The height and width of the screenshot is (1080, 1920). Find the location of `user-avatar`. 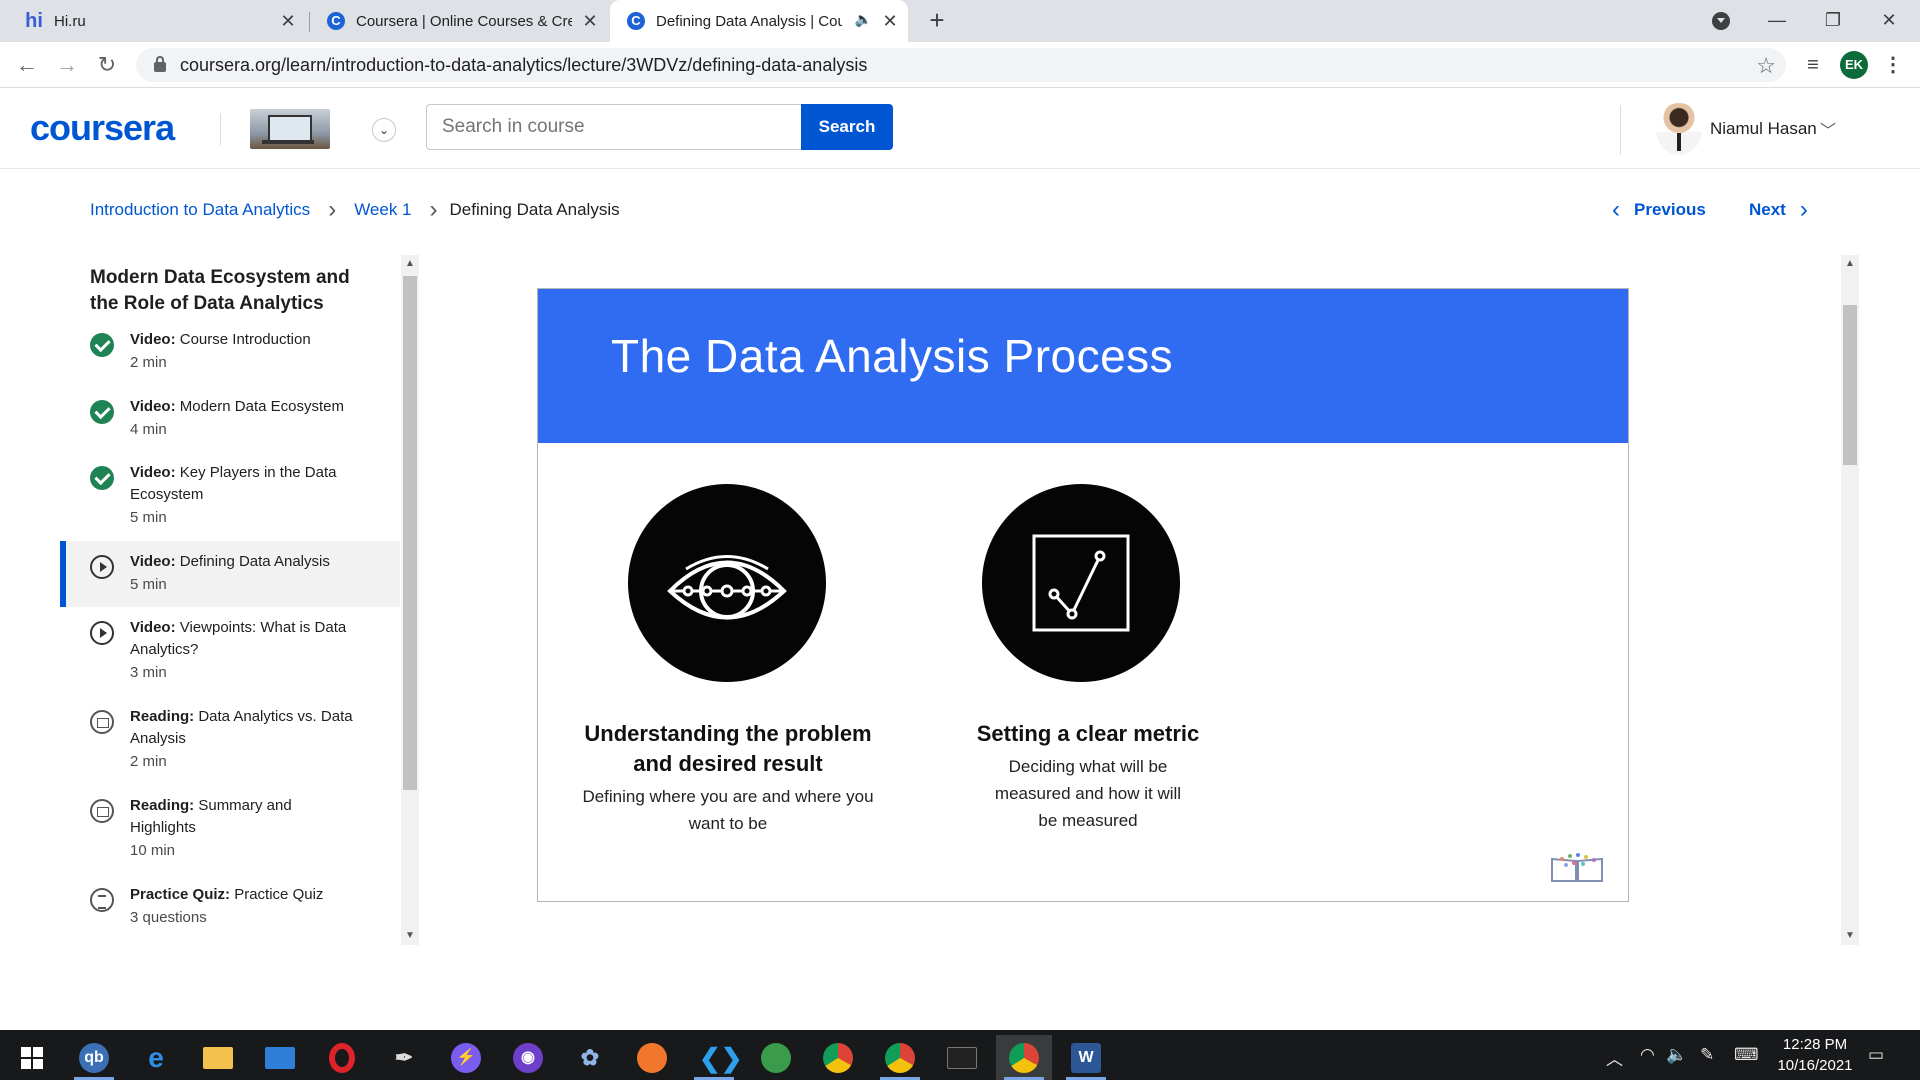

user-avatar is located at coordinates (1679, 129).